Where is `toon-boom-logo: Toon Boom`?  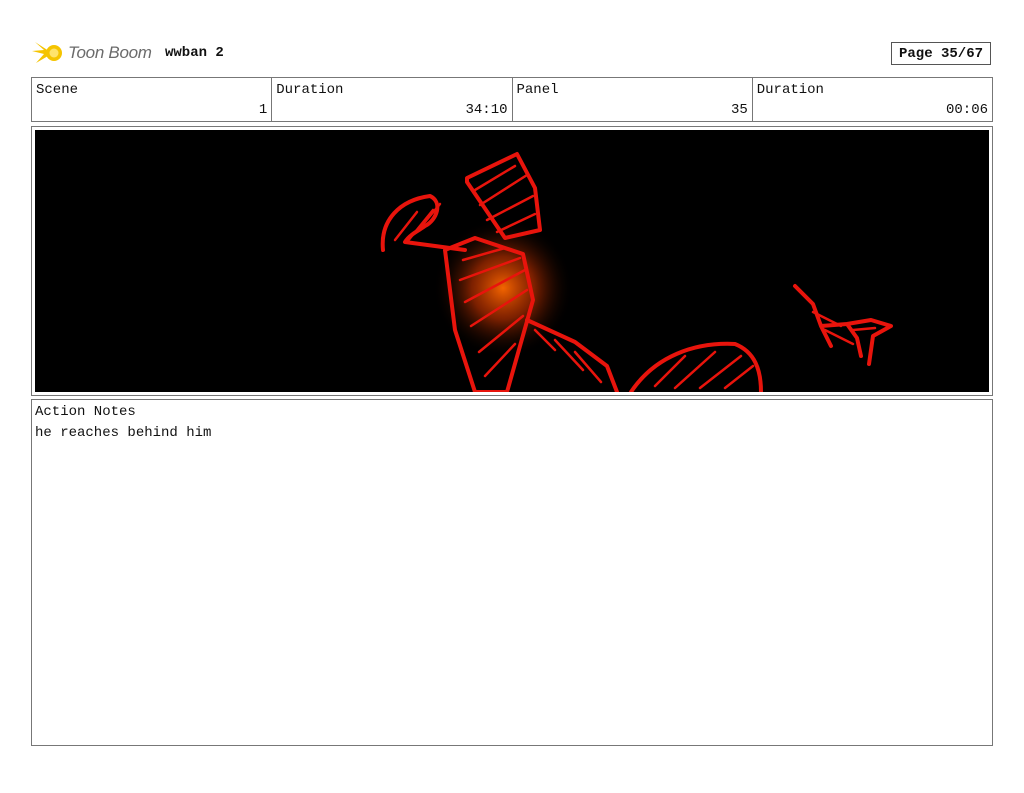
toon-boom-logo: Toon Boom is located at coordinates (92, 53).